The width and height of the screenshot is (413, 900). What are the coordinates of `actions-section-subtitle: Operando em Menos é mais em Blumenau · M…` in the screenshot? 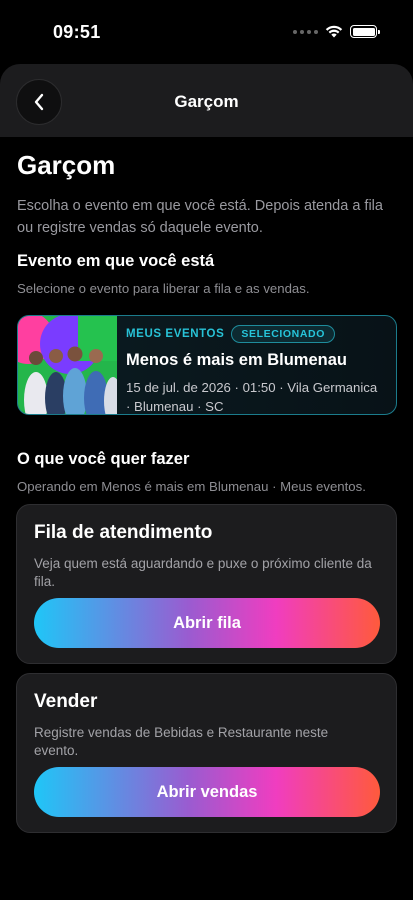 It's located at (191, 486).